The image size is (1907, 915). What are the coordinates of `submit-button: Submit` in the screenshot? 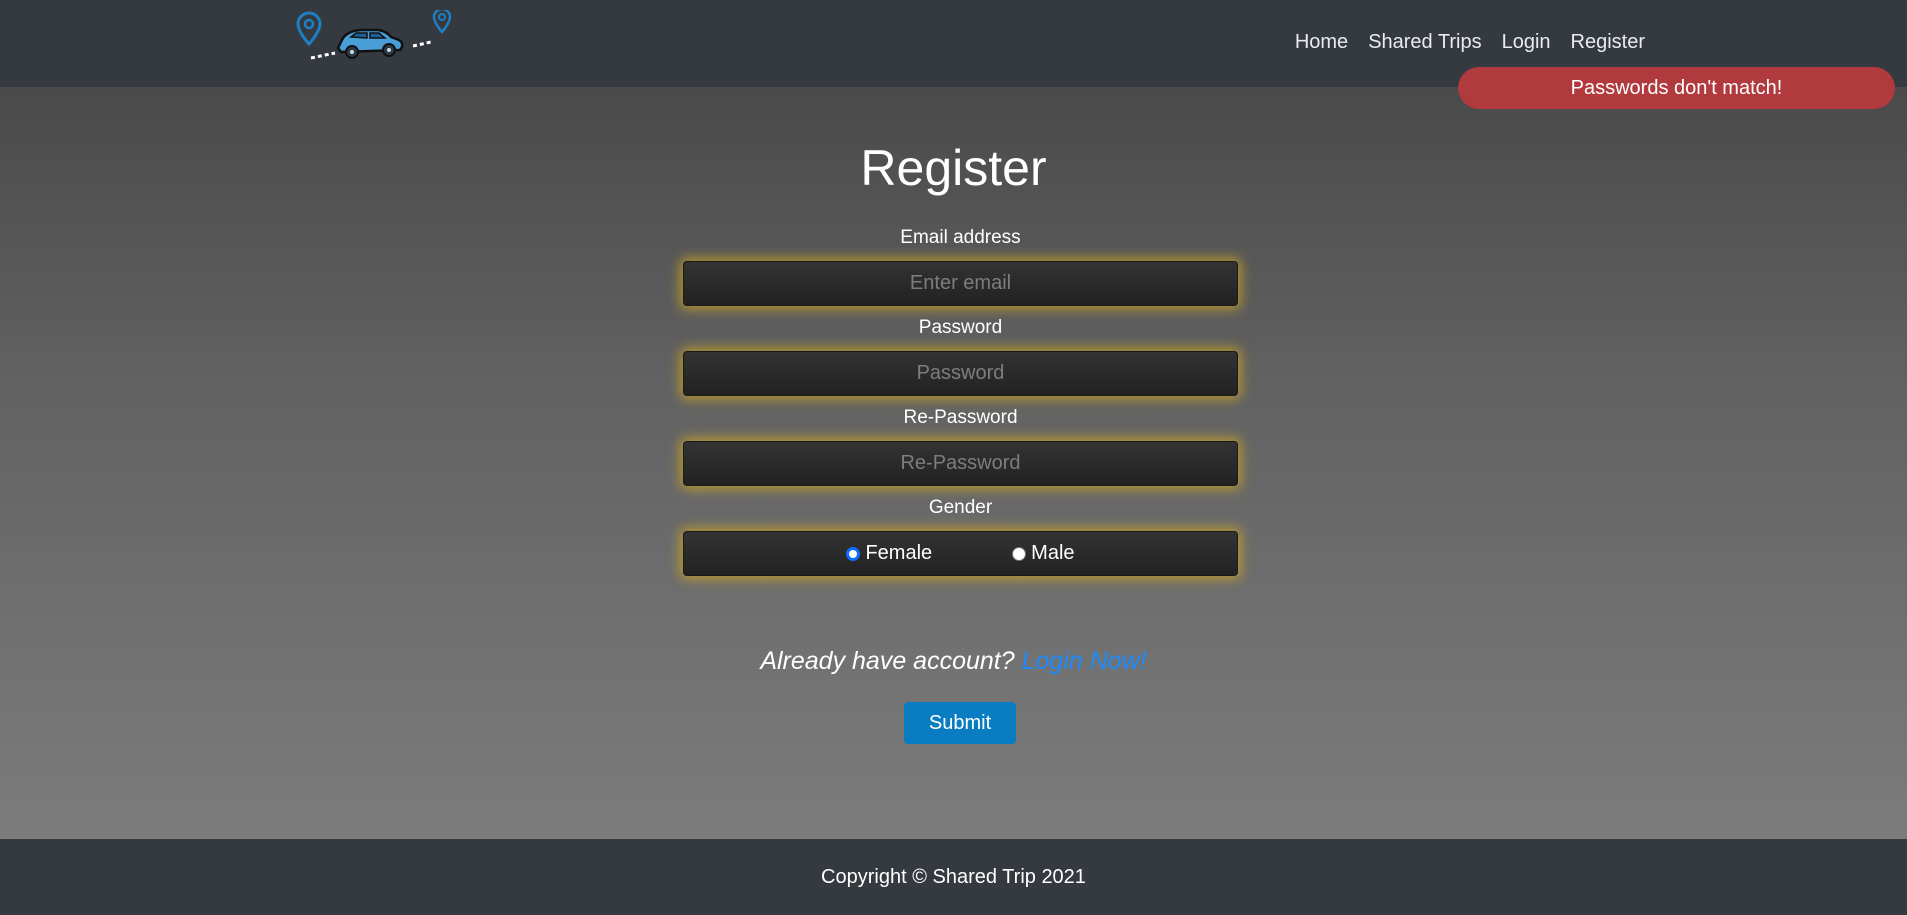 It's located at (960, 723).